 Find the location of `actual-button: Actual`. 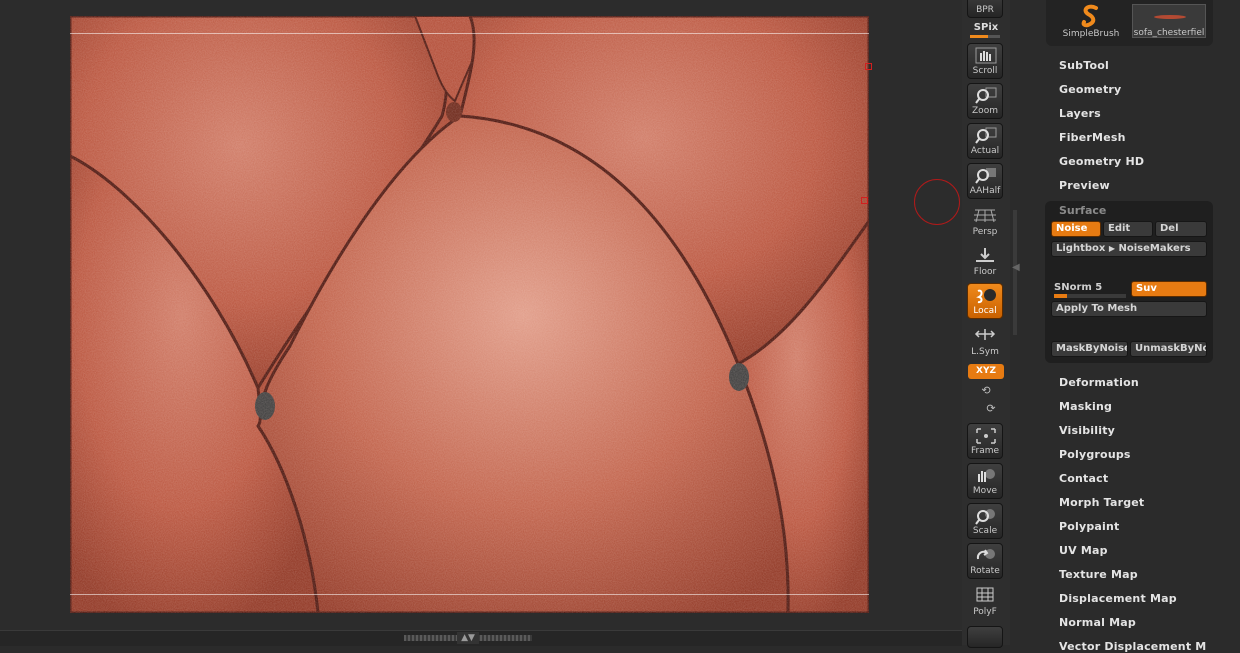

actual-button: Actual is located at coordinates (985, 141).